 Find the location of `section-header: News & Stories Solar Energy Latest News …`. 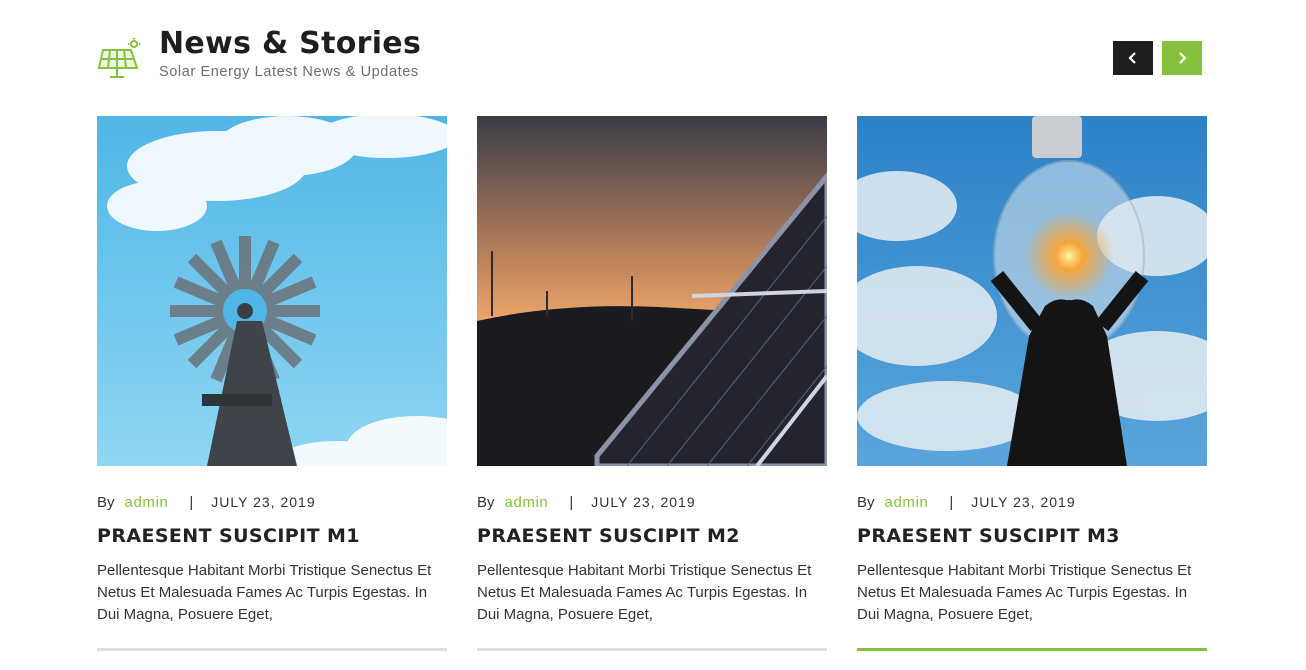

section-header: News & Stories Solar Energy Latest News … is located at coordinates (652, 56).